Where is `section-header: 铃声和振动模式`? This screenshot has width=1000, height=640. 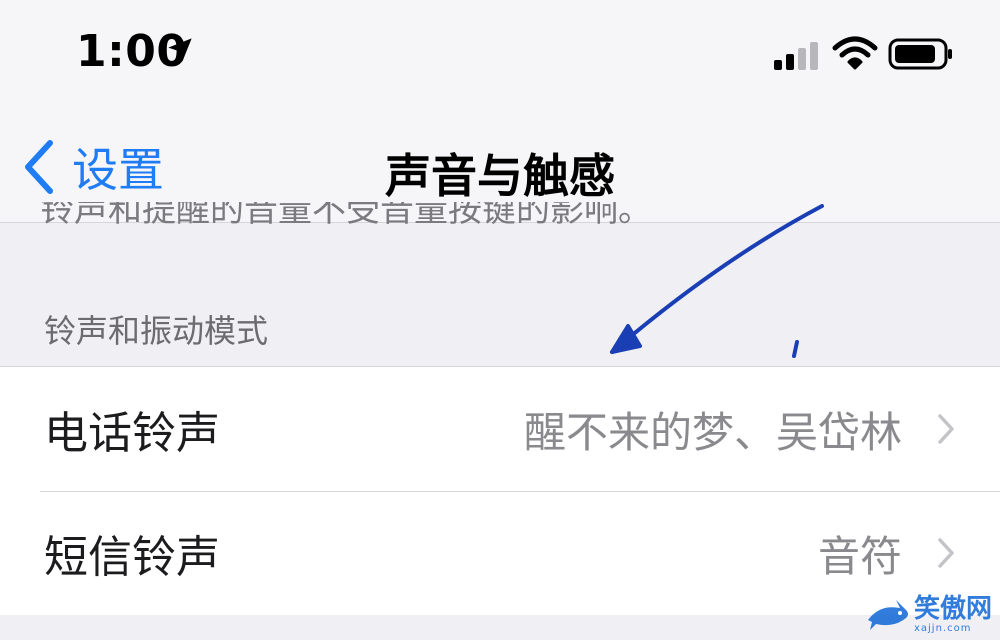
section-header: 铃声和振动模式 is located at coordinates (156, 331).